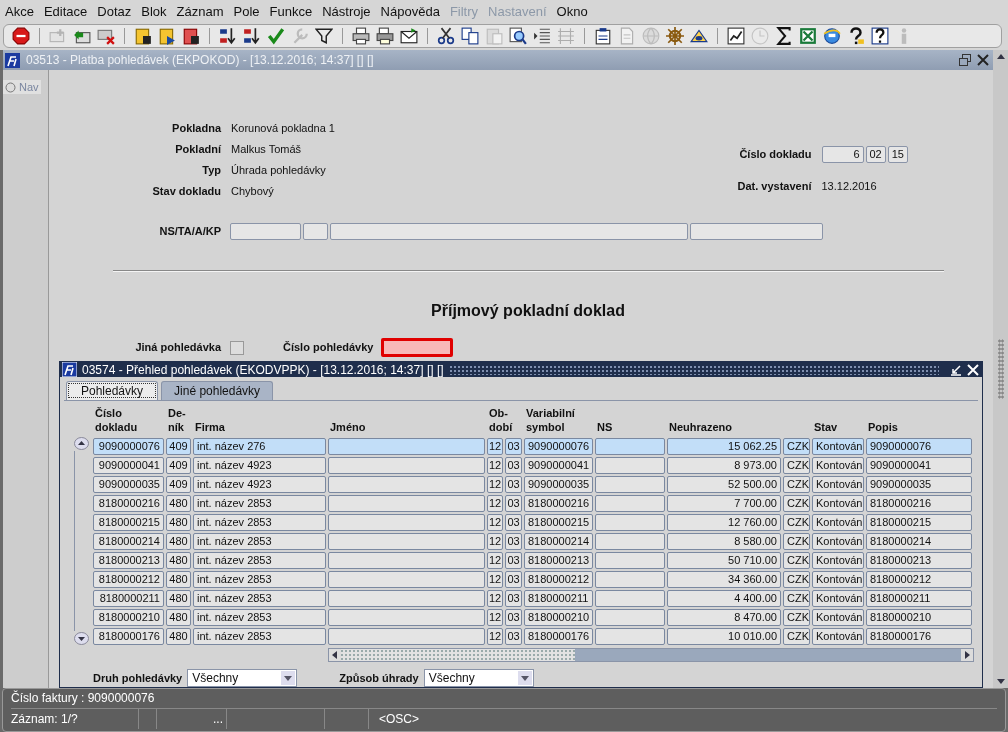  What do you see at coordinates (724, 560) in the screenshot?
I see `amount-cell: 50 710.00` at bounding box center [724, 560].